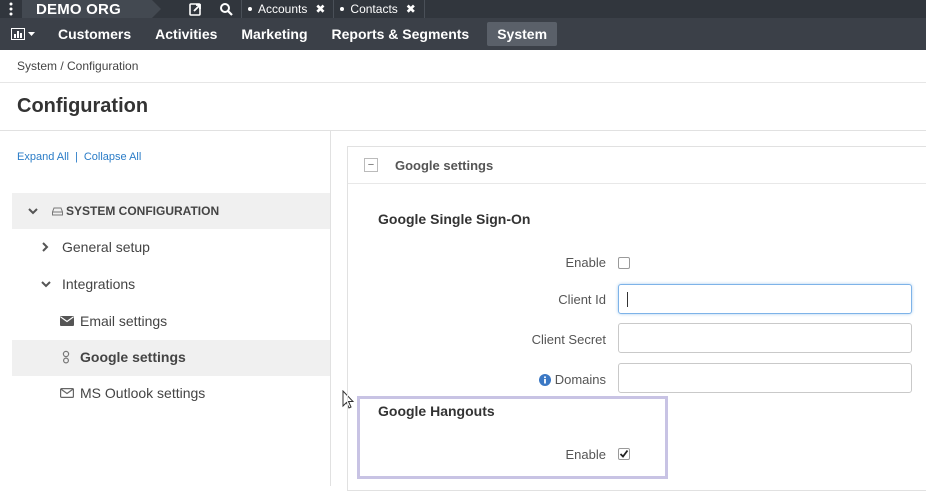 The width and height of the screenshot is (926, 491). I want to click on domains-label-group: Domains, so click(572, 379).